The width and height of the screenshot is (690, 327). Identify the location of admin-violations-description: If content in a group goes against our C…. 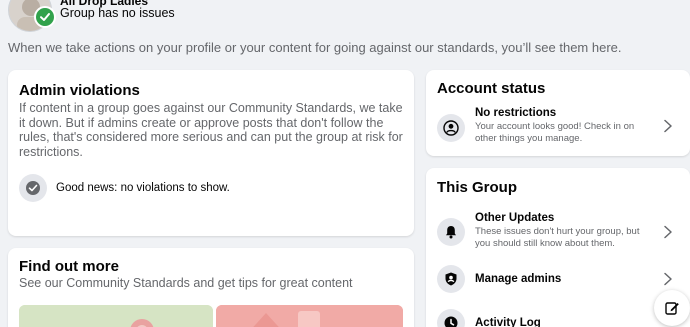
(211, 130).